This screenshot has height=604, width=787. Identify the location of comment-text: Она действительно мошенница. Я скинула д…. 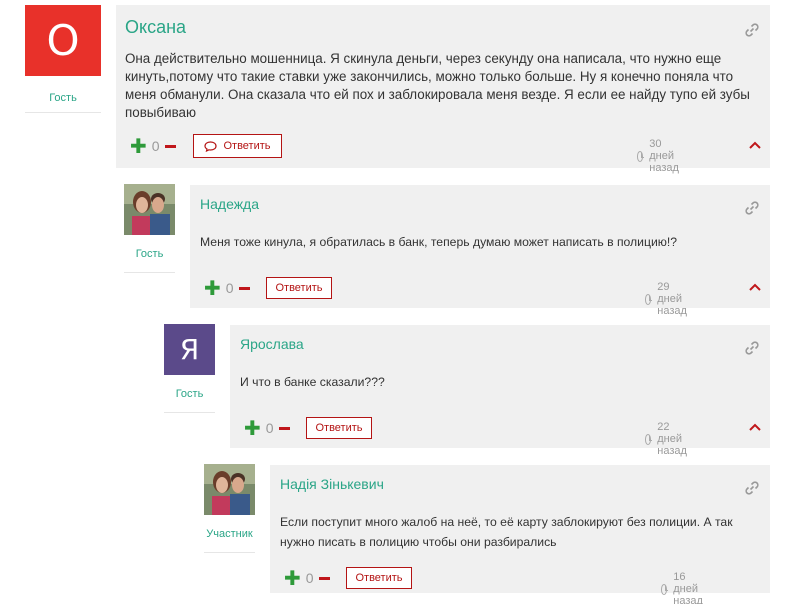
(437, 85).